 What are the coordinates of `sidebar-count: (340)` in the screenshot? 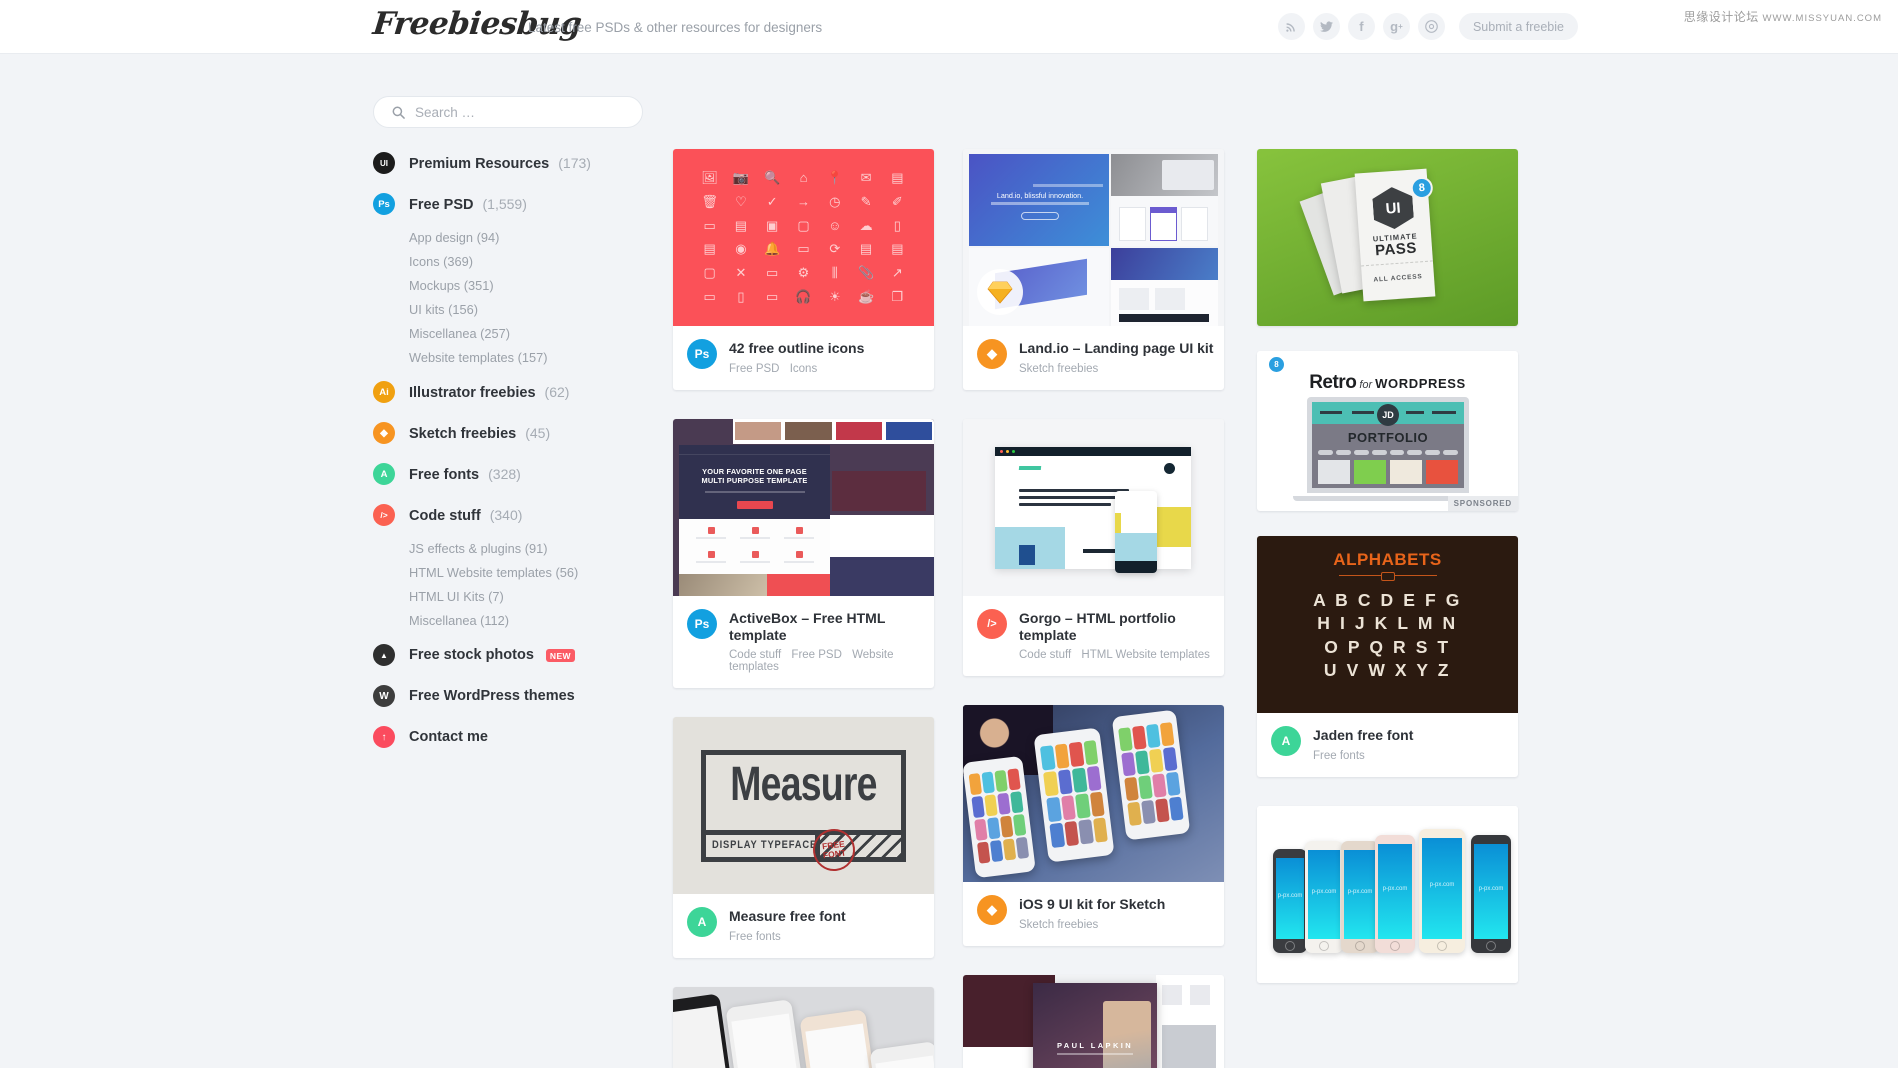 It's located at (506, 514).